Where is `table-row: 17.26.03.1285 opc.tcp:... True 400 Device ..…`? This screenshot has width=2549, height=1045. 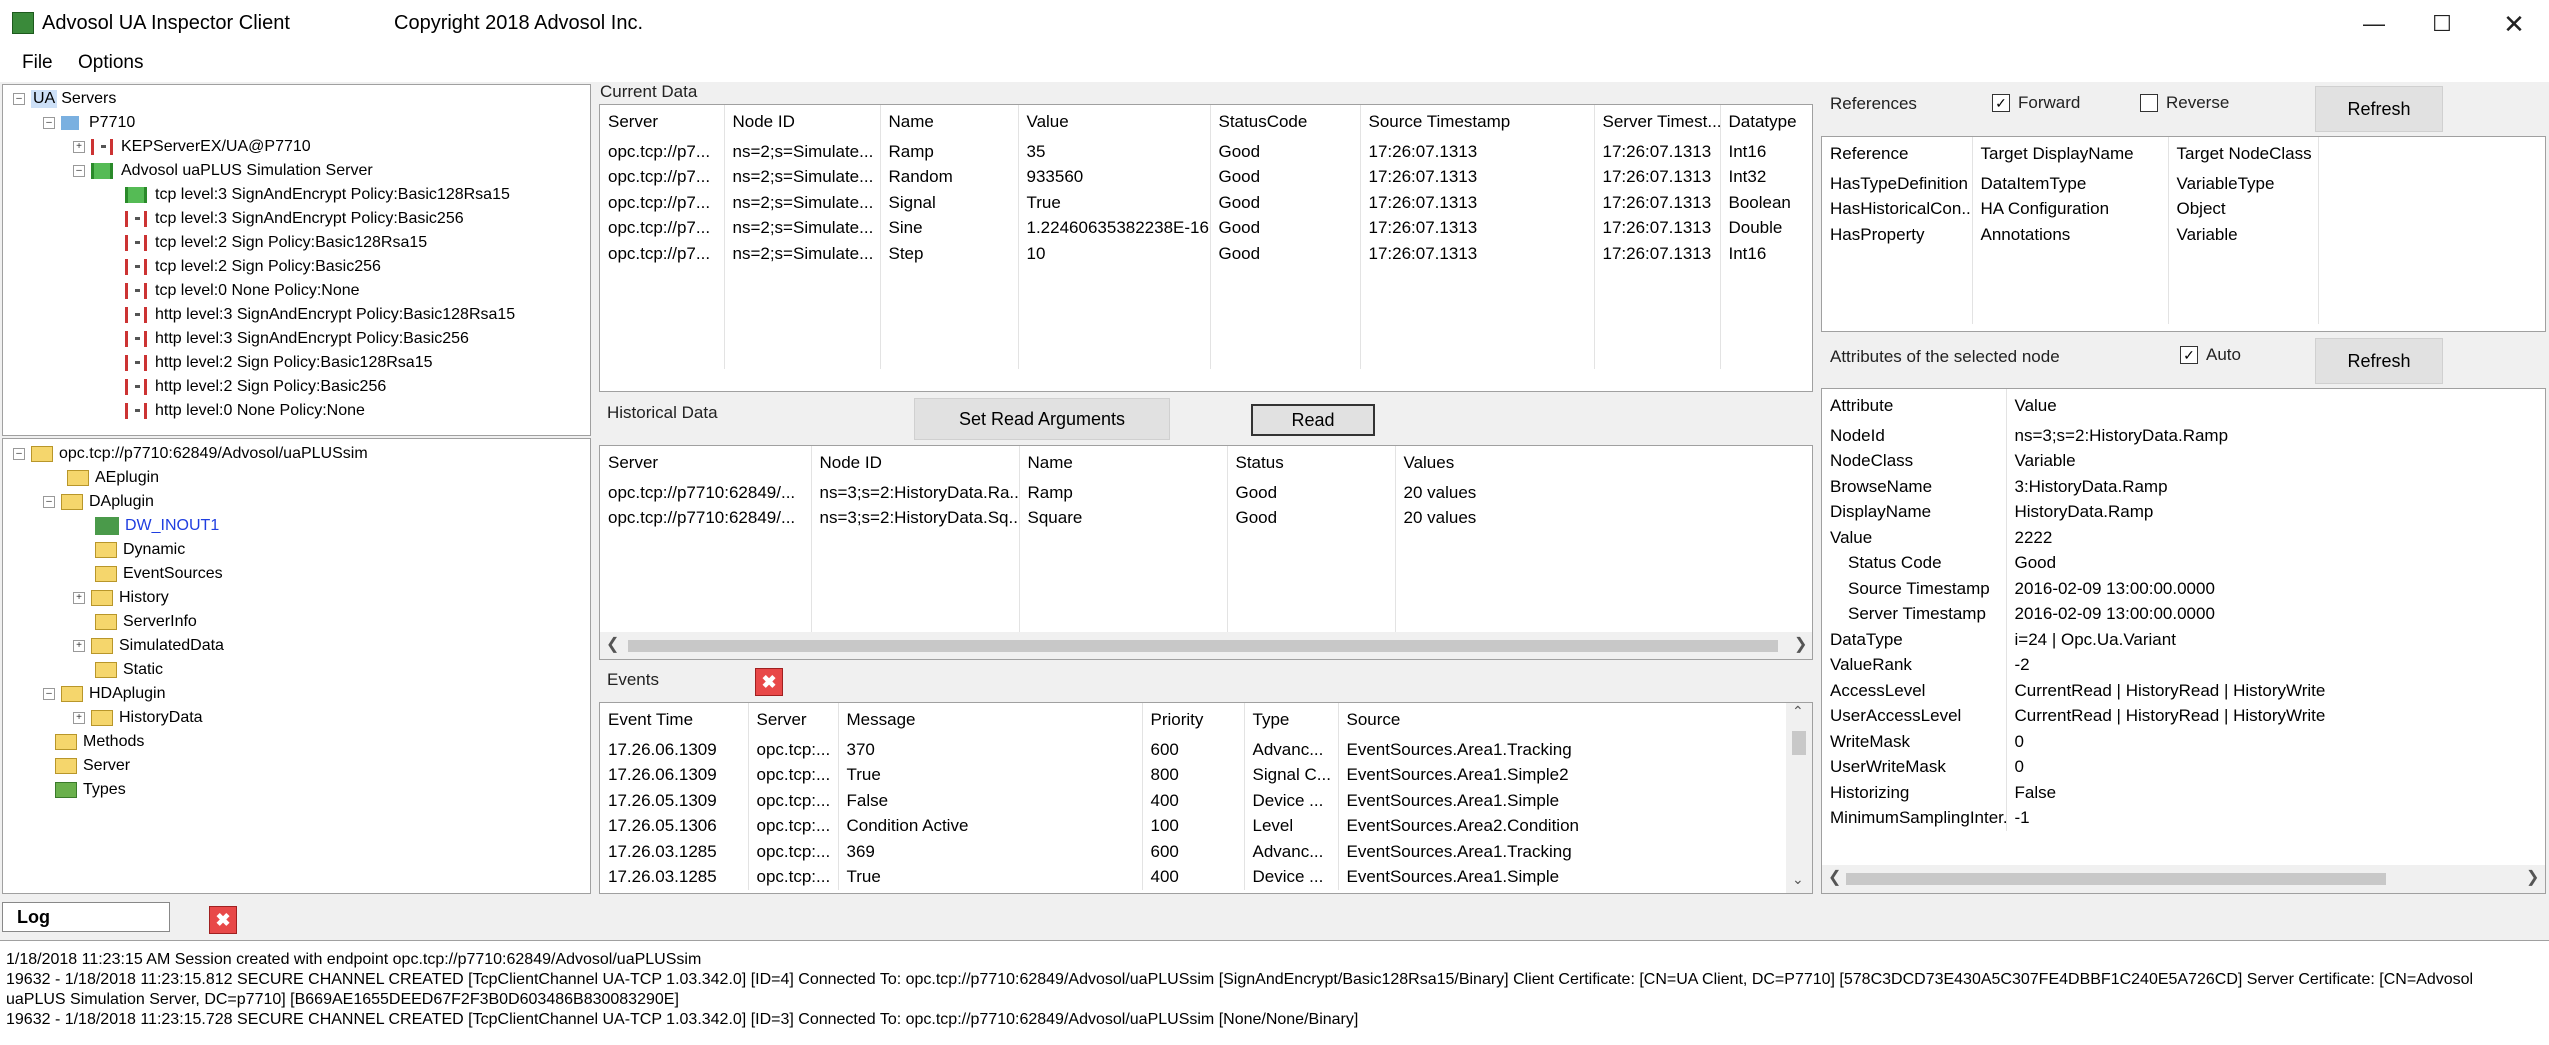 table-row: 17.26.03.1285 opc.tcp:... True 400 Device ..… is located at coordinates (1193, 877).